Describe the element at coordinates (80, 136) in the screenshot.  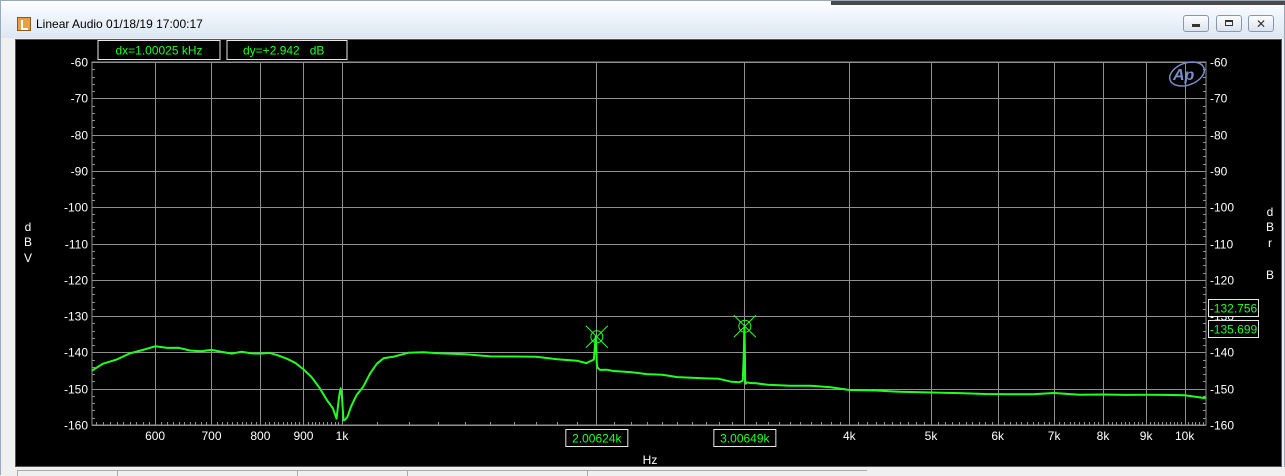
I see `y-tick-label-left: -80` at that location.